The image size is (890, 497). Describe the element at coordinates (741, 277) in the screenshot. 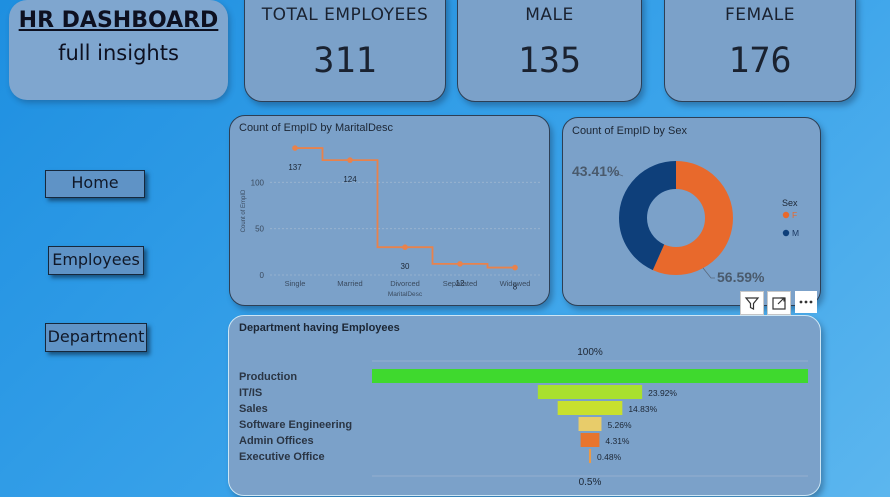

I see `slice-label-f: 56.59%` at that location.